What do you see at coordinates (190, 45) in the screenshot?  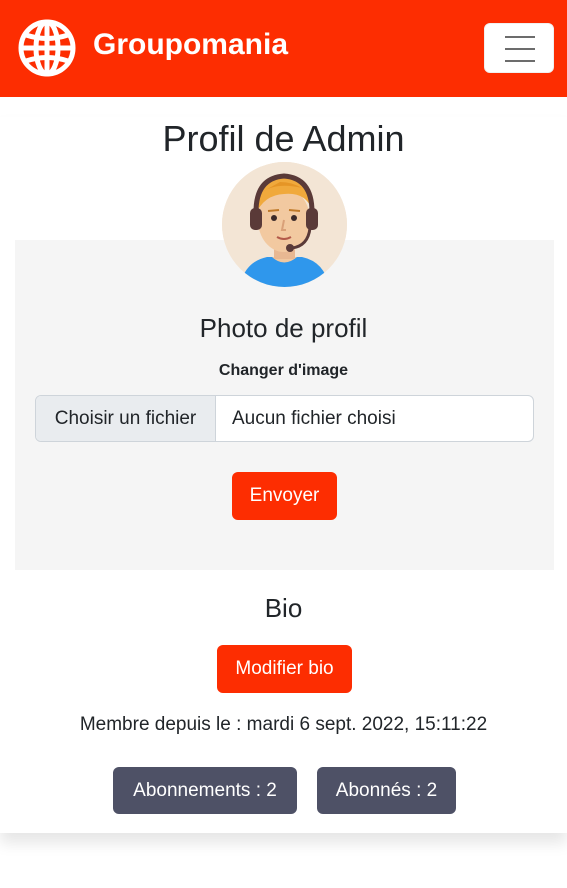 I see `brand-name: Groupomania` at bounding box center [190, 45].